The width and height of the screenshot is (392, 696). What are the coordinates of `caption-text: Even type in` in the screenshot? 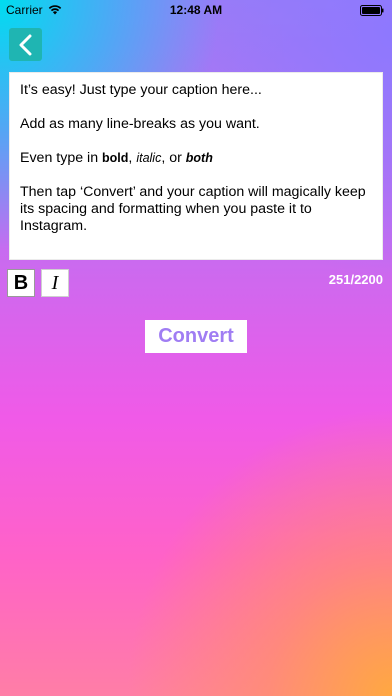 It's located at (61, 158).